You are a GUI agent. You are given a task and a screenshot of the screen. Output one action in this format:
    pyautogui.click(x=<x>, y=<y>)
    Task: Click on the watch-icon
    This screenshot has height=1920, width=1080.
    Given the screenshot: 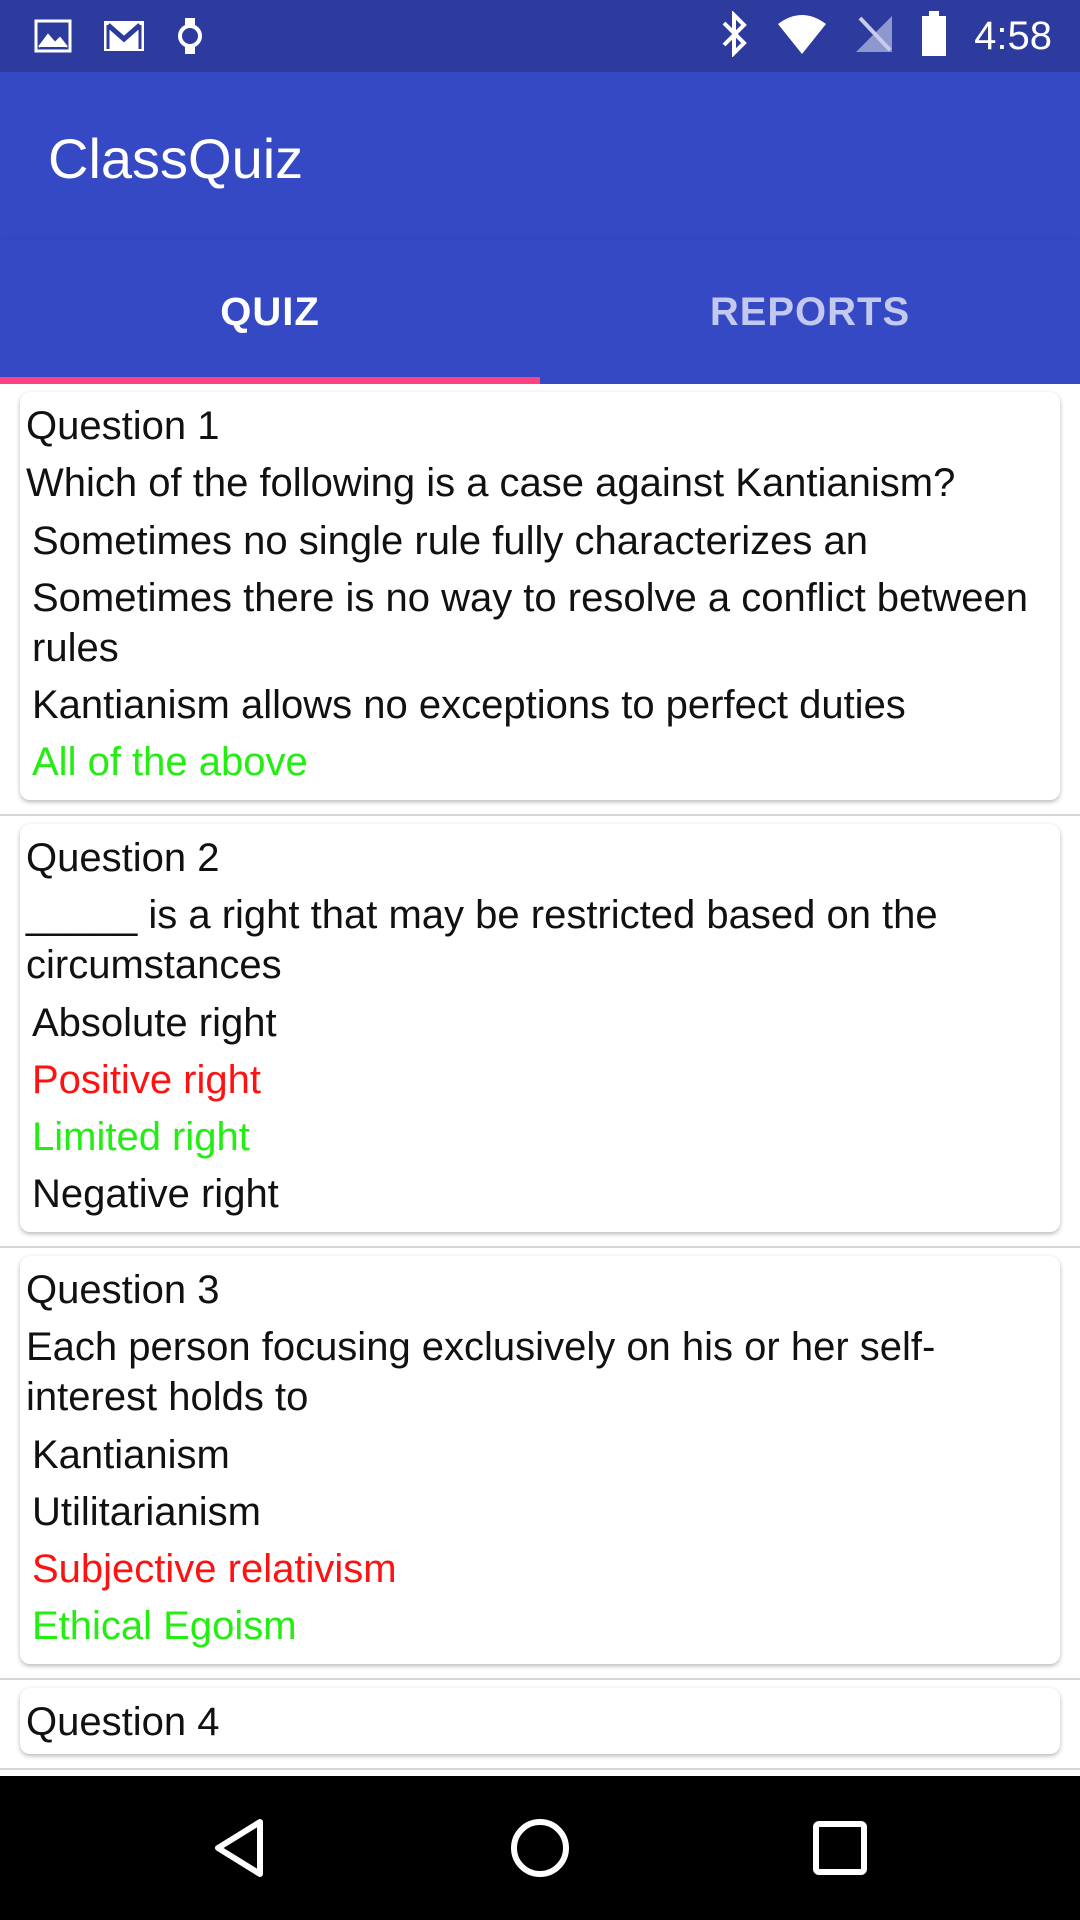 What is the action you would take?
    pyautogui.click(x=190, y=38)
    